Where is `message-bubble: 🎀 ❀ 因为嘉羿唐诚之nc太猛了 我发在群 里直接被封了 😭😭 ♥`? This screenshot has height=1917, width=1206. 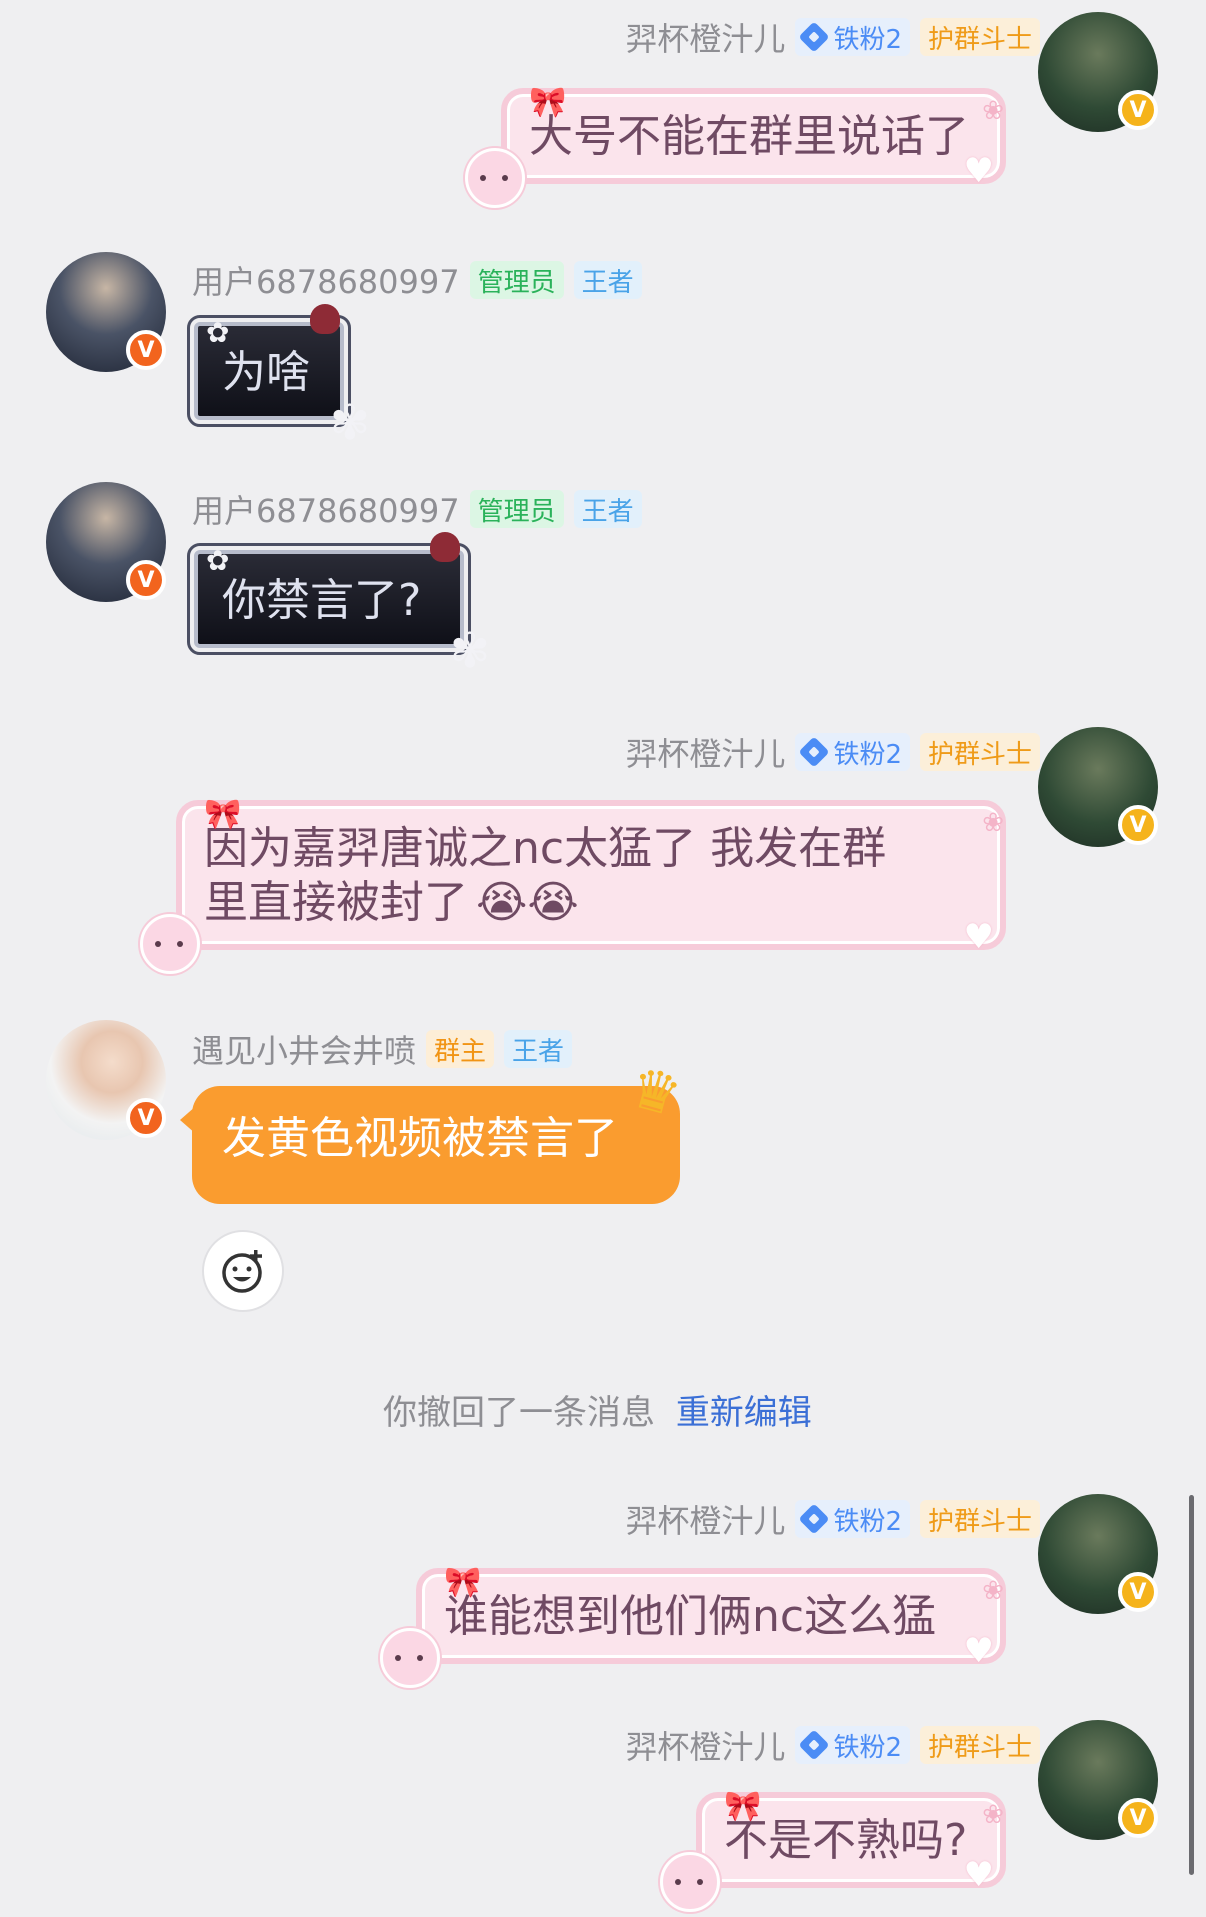 message-bubble: 🎀 ❀ 因为嘉羿唐诚之nc太猛了 我发在群 里直接被封了 😭😭 ♥ is located at coordinates (573, 885).